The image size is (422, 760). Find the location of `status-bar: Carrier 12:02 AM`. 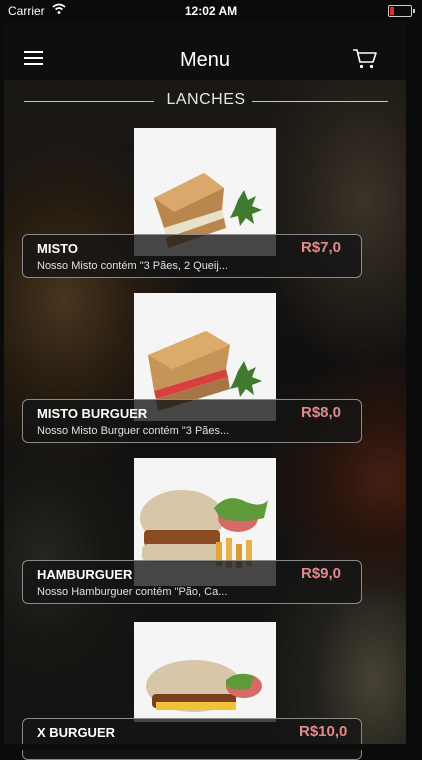

status-bar: Carrier 12:02 AM is located at coordinates (211, 11).